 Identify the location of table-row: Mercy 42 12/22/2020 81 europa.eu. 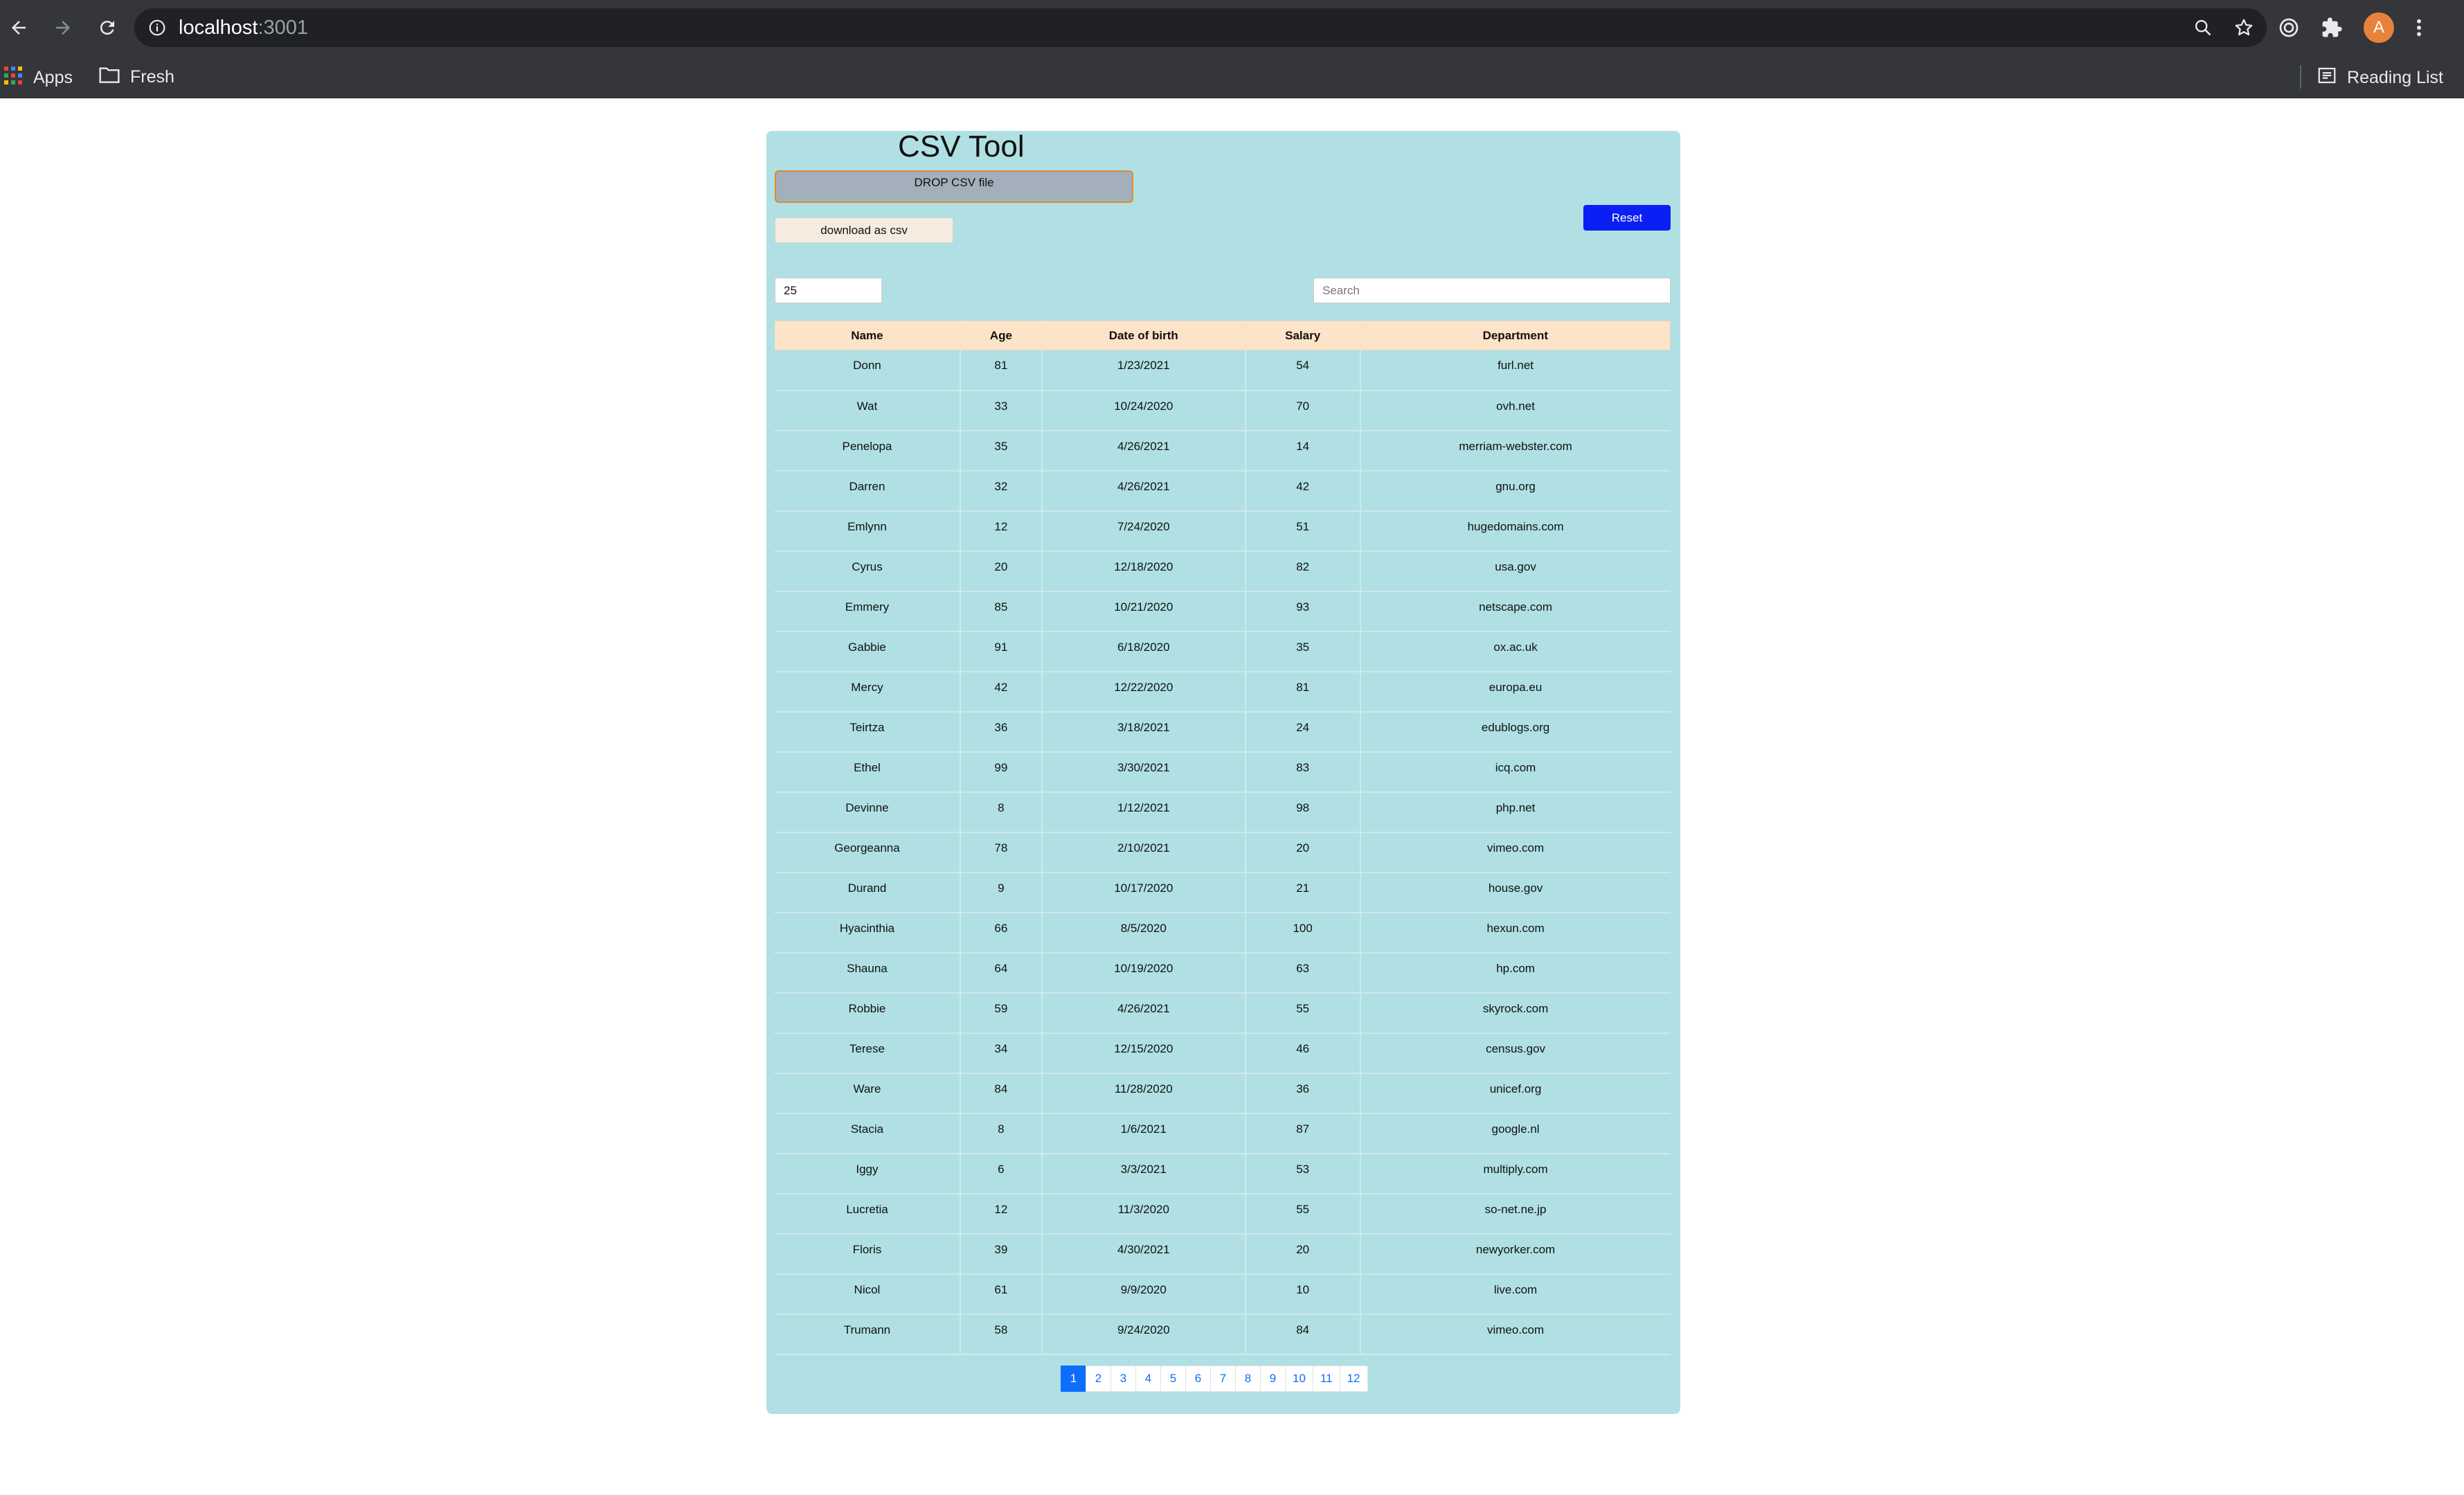
(1223, 692).